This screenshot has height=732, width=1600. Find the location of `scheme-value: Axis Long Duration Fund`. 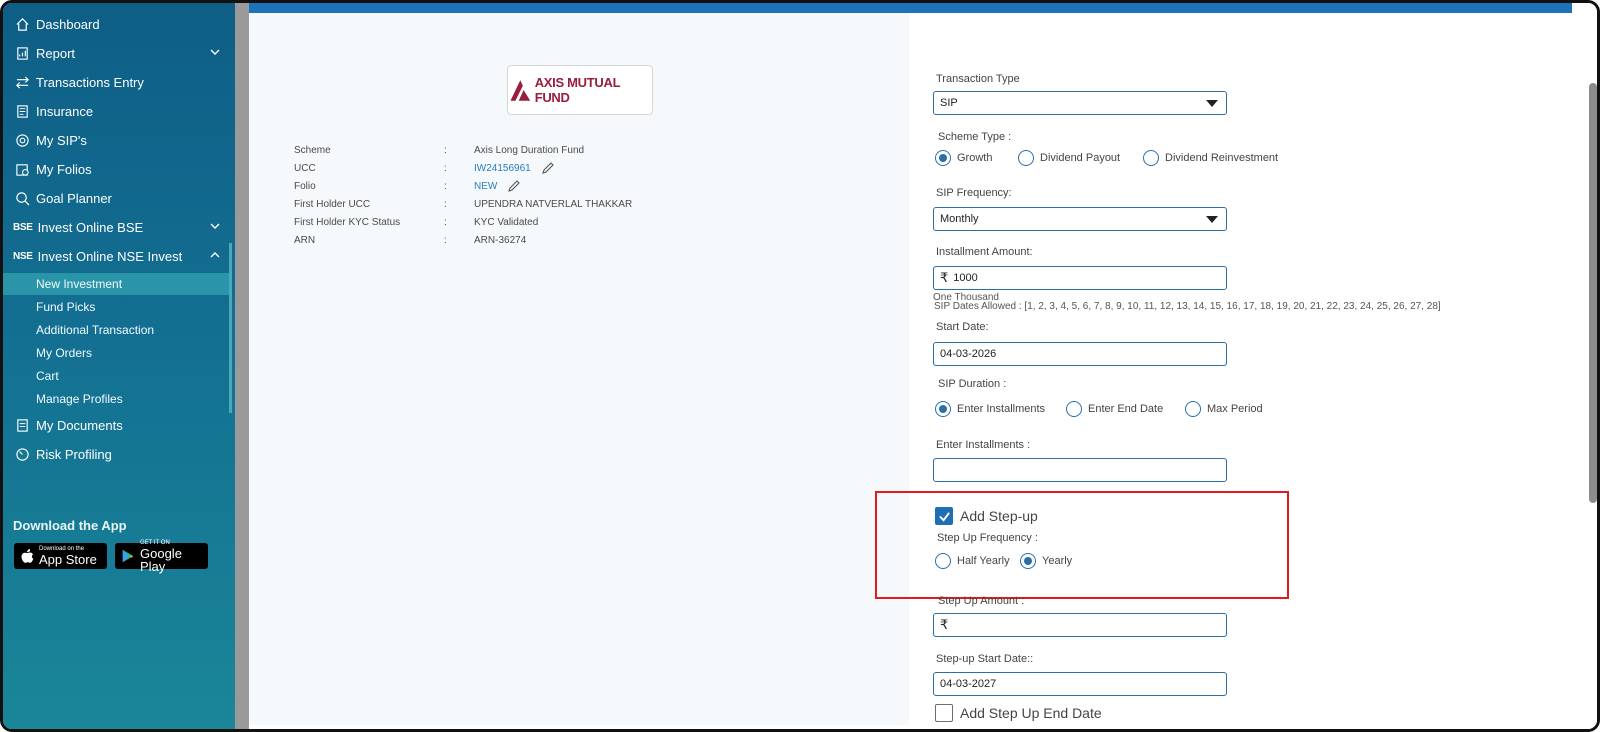

scheme-value: Axis Long Duration Fund is located at coordinates (529, 150).